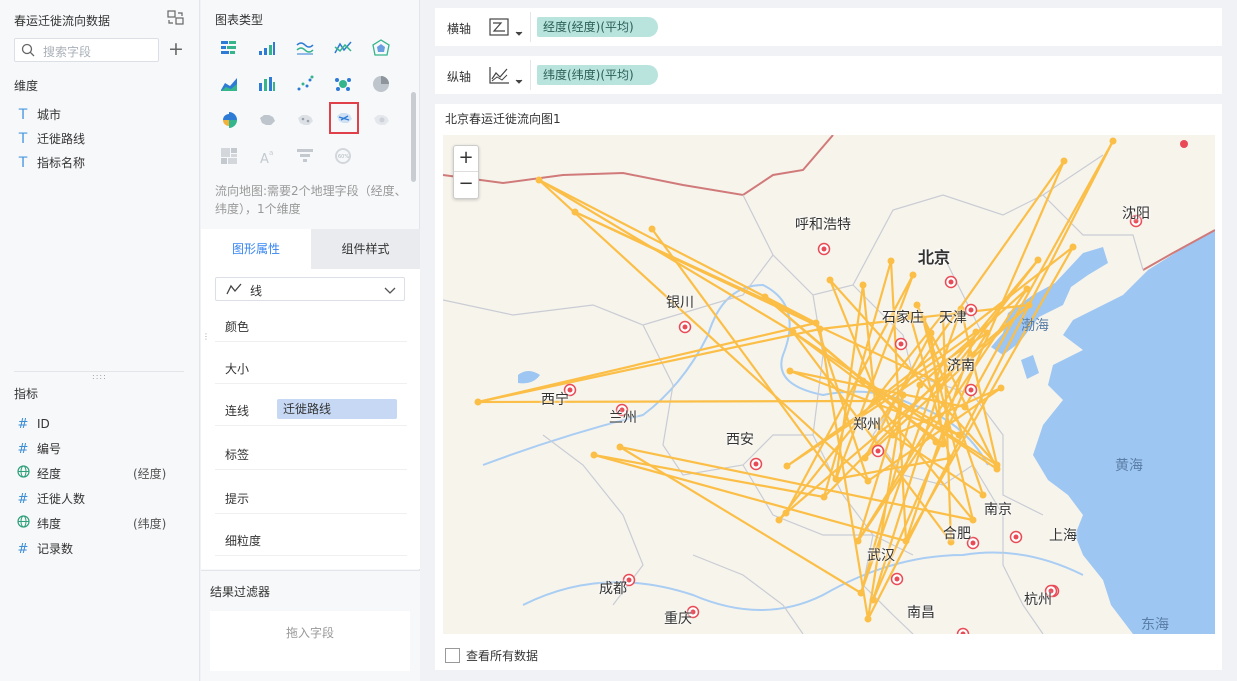  What do you see at coordinates (176, 18) in the screenshot?
I see `switch-dataset-icon` at bounding box center [176, 18].